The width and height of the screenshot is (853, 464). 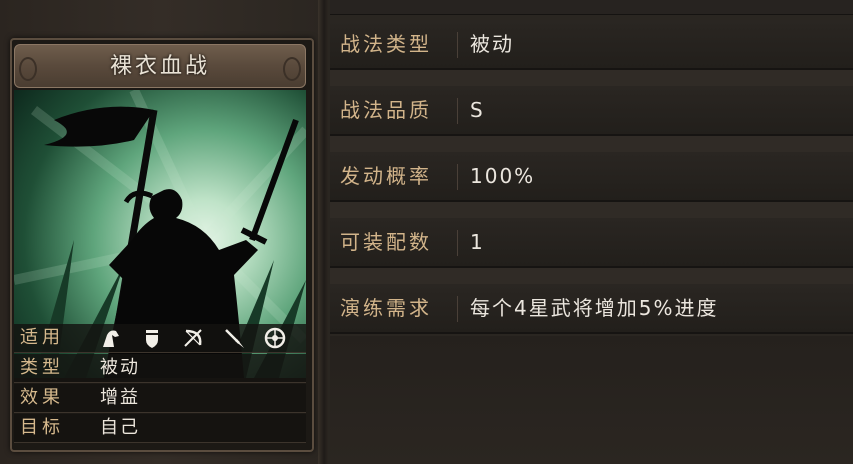 I want to click on info-value: 自己, so click(x=120, y=427).